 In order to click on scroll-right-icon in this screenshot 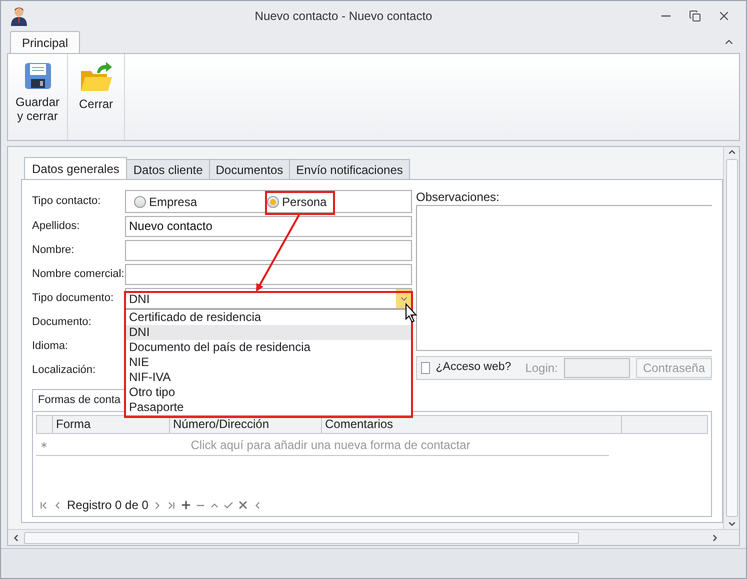, I will do `click(715, 537)`.